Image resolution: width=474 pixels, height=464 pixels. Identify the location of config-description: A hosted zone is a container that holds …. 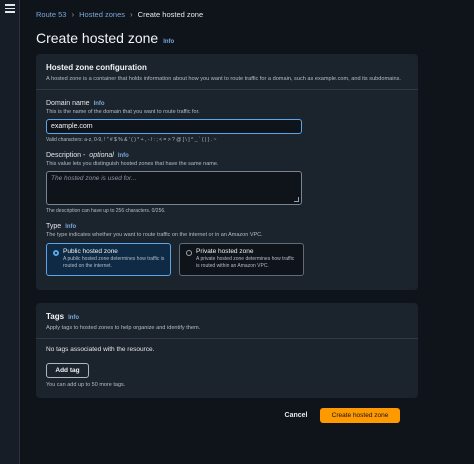
(223, 79).